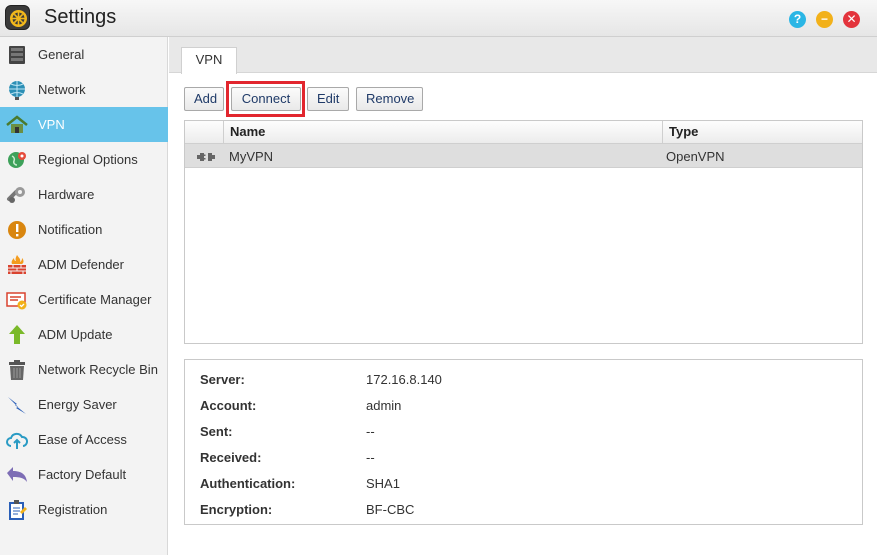 Image resolution: width=877 pixels, height=555 pixels. Describe the element at coordinates (77, 404) in the screenshot. I see `sidebar-item-label: Energy Saver` at that location.